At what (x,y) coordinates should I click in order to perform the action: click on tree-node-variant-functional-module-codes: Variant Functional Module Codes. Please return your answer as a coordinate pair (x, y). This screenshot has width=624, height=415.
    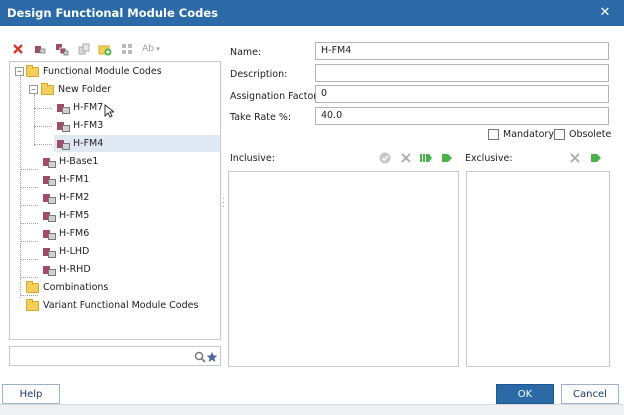
    Looking at the image, I should click on (112, 305).